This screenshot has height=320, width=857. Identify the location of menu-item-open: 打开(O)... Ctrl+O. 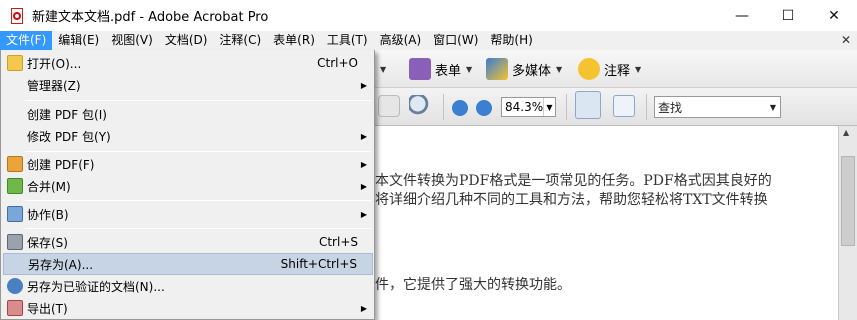
(188, 63).